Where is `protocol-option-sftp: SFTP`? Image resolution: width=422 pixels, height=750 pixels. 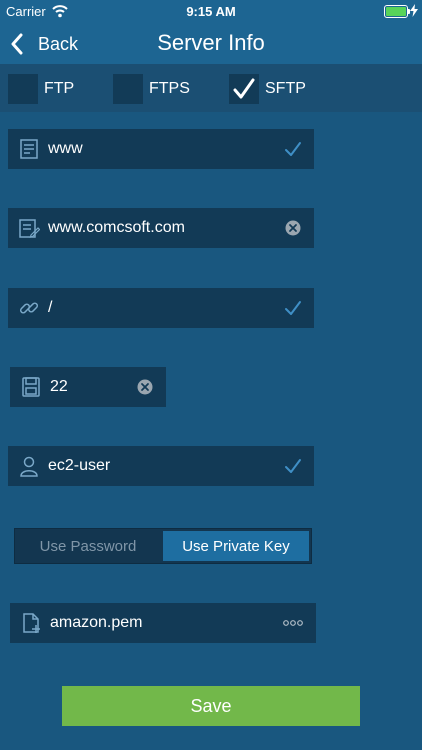
protocol-option-sftp: SFTP is located at coordinates (267, 89).